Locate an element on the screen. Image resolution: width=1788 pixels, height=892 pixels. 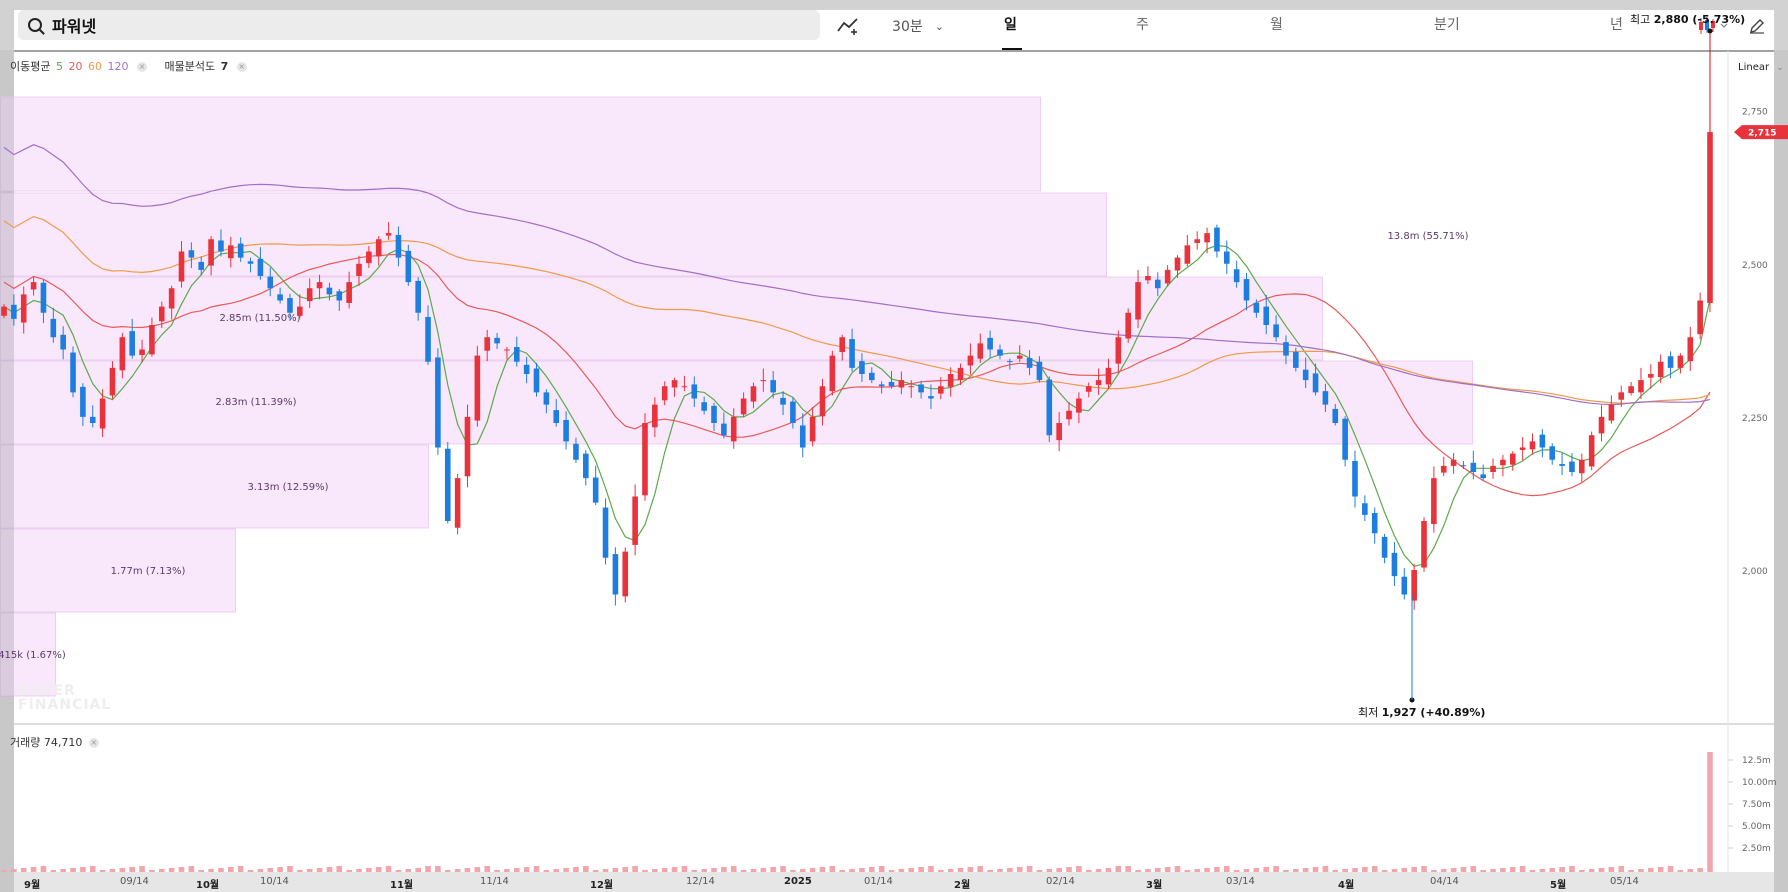
chart-left-shade is located at coordinates (7, 397).